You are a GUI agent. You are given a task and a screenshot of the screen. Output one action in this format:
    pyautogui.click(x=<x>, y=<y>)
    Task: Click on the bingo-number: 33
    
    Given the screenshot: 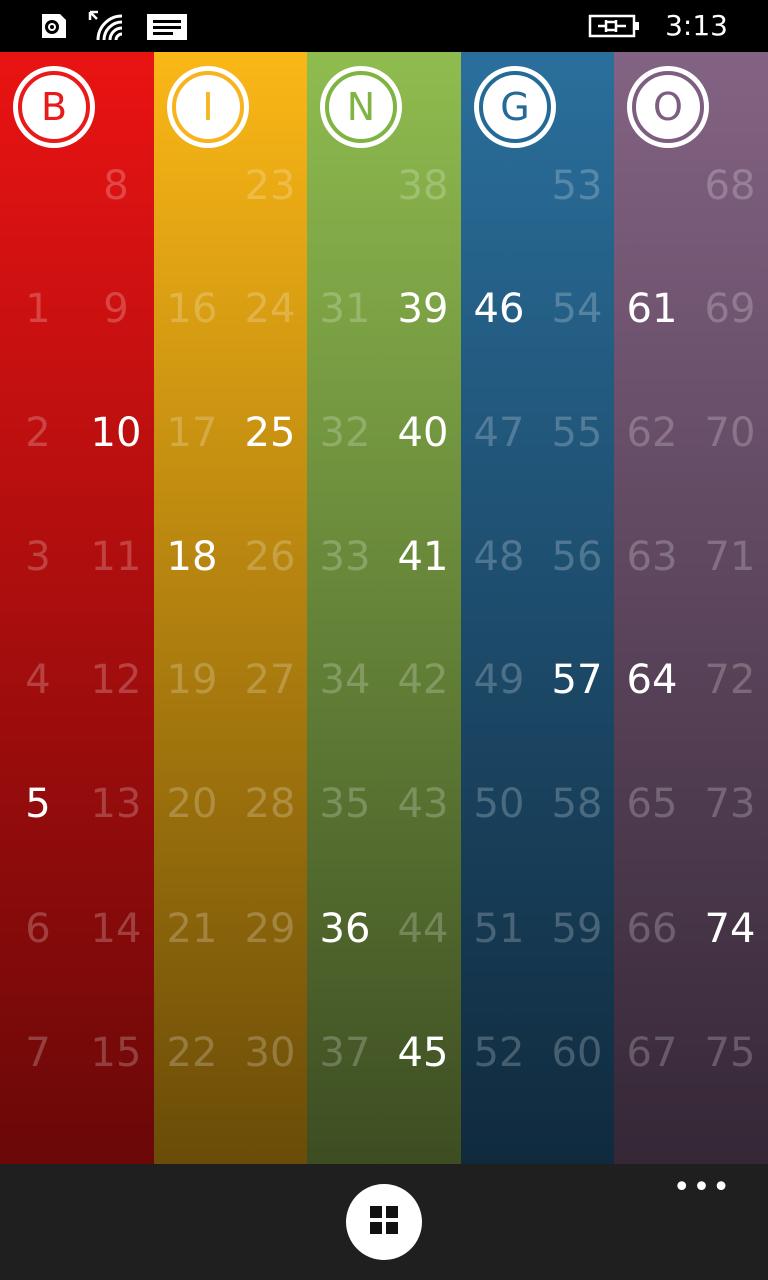 What is the action you would take?
    pyautogui.click(x=345, y=557)
    